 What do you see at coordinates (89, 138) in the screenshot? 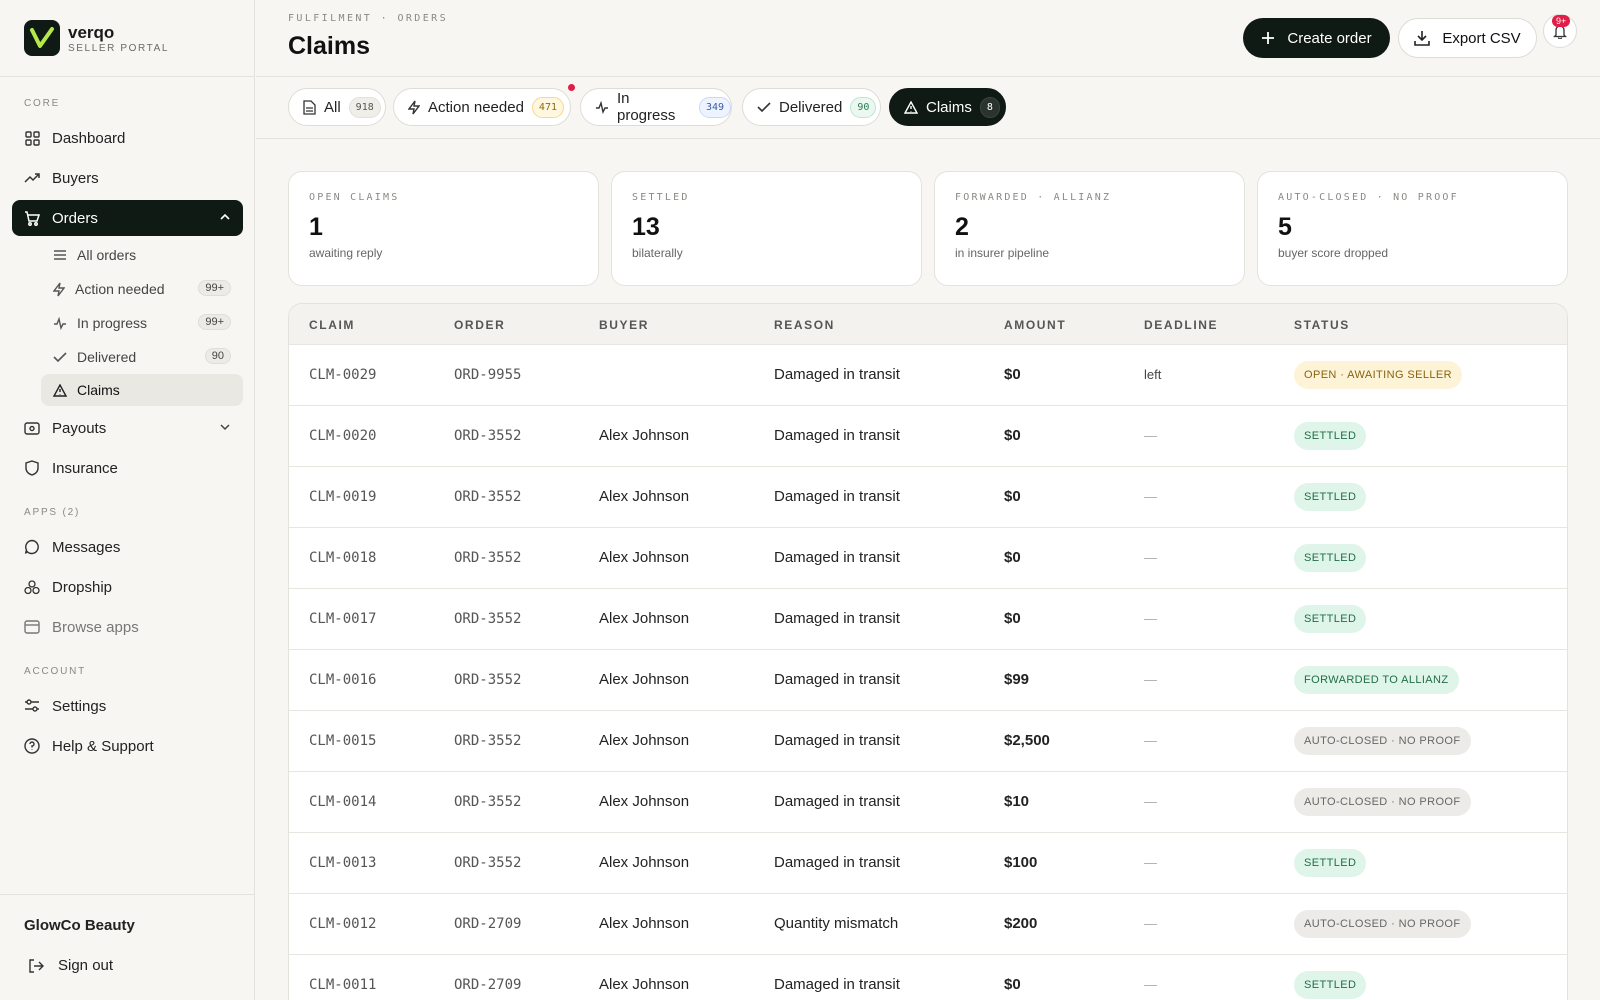
I see `sidebar-item-label: Dashboard` at bounding box center [89, 138].